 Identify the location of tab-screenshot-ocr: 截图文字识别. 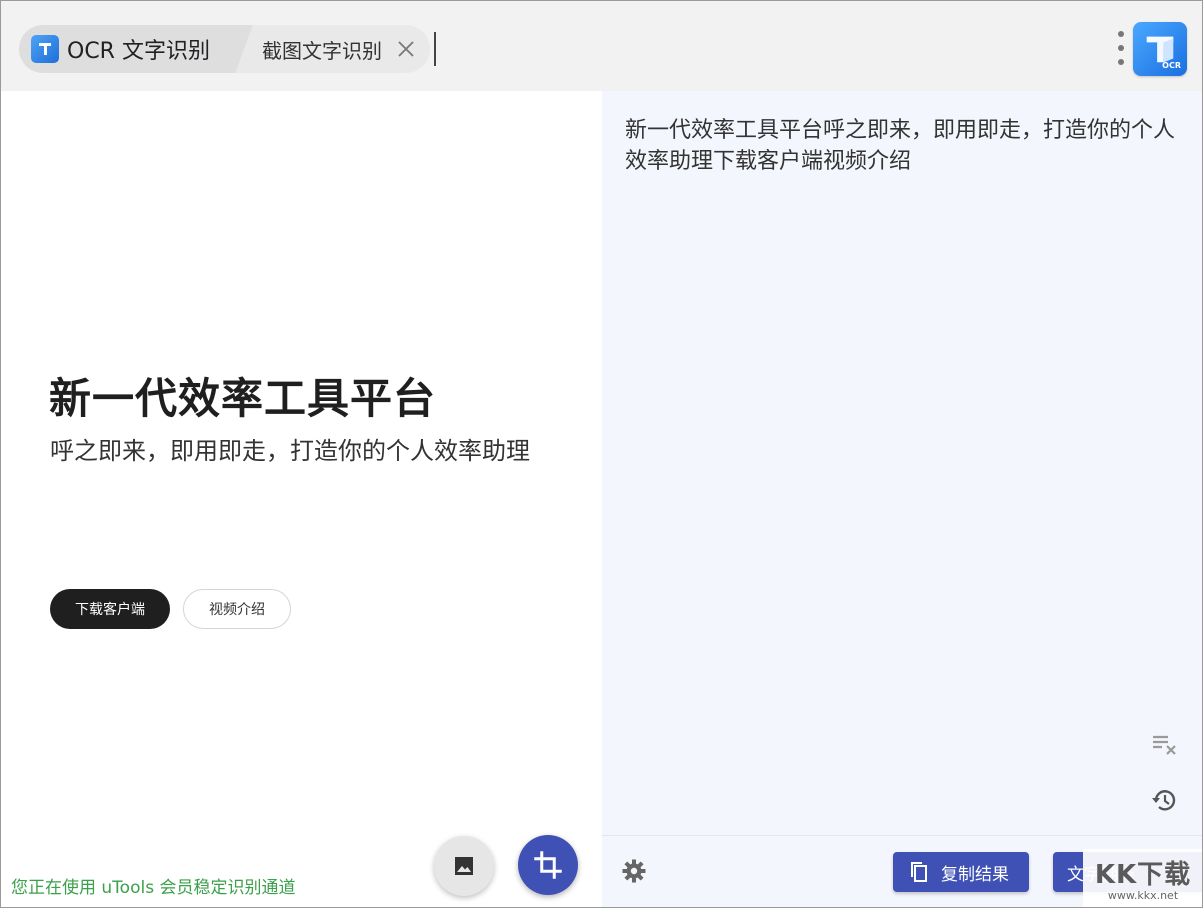
(331, 49).